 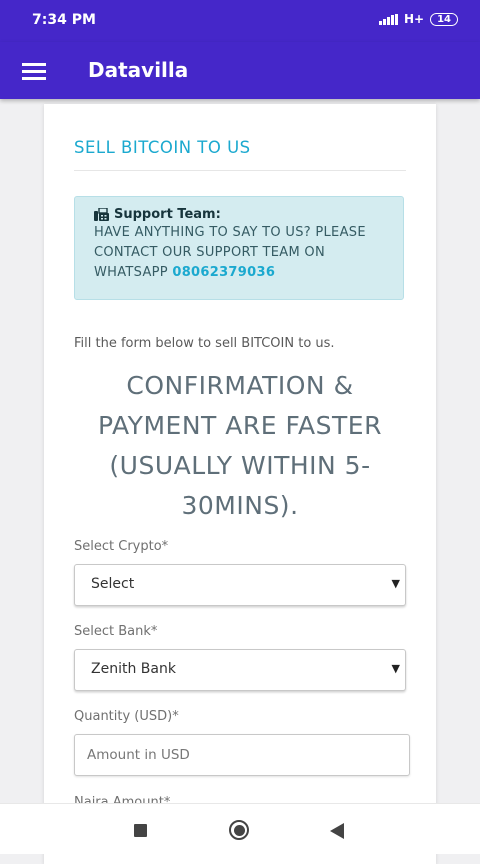 What do you see at coordinates (223, 272) in the screenshot?
I see `whatsapp-number: 08062379036` at bounding box center [223, 272].